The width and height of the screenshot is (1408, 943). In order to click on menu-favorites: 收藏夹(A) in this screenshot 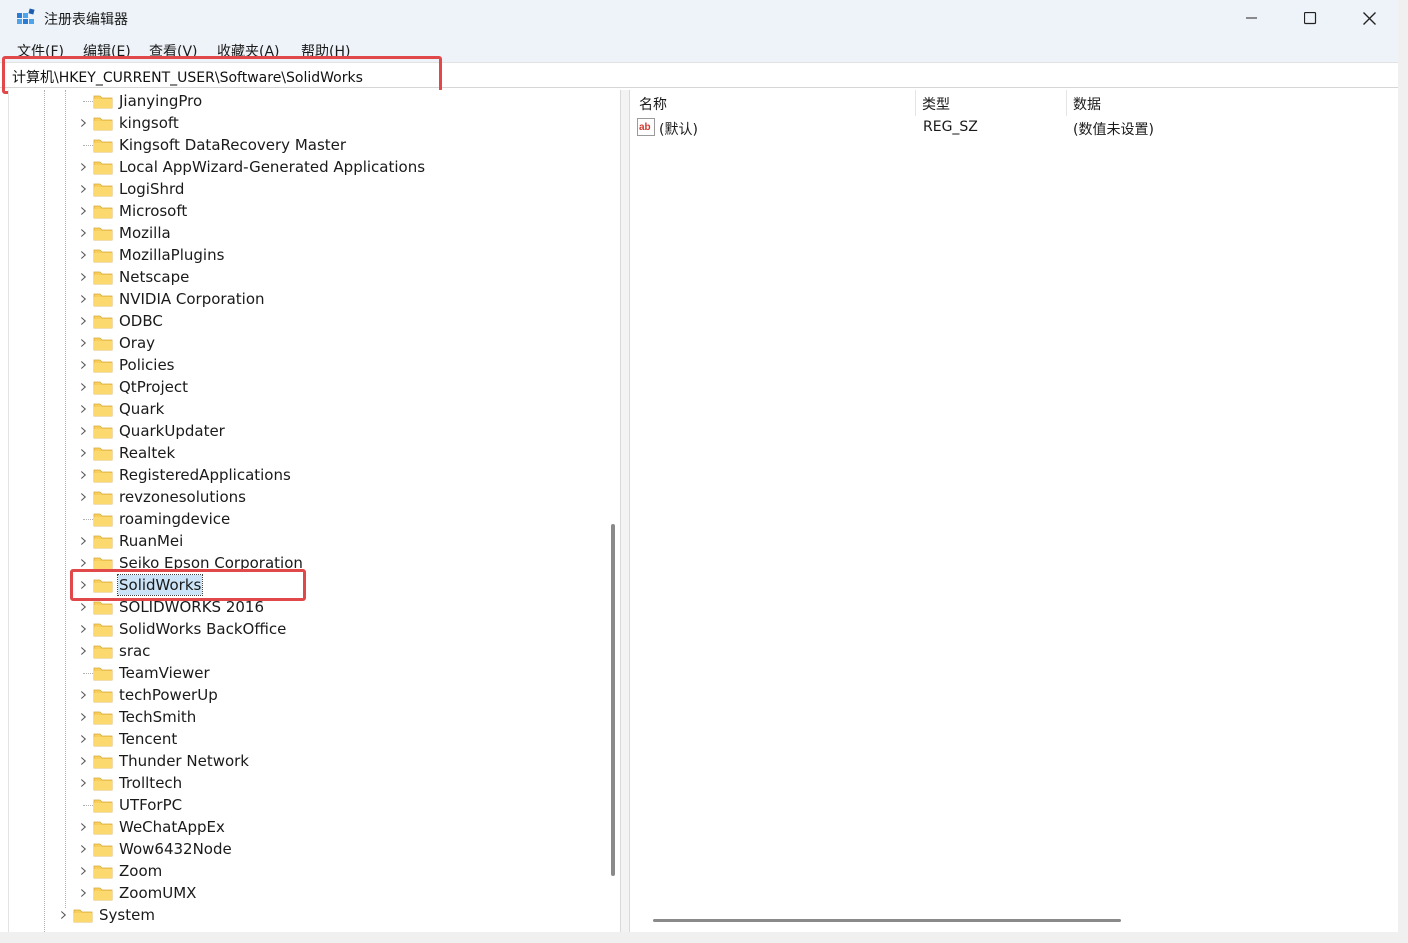, I will do `click(248, 51)`.